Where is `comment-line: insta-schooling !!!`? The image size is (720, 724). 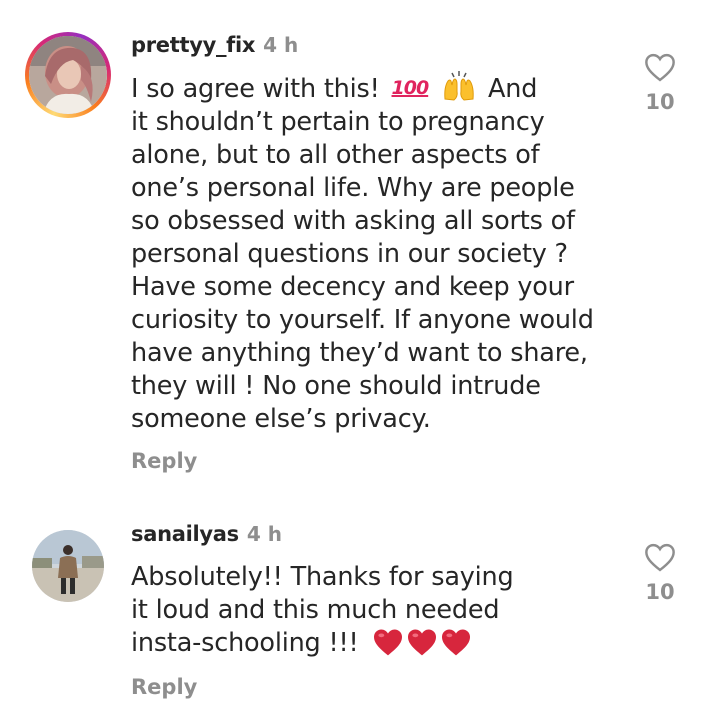
comment-line: insta-schooling !!! is located at coordinates (366, 643).